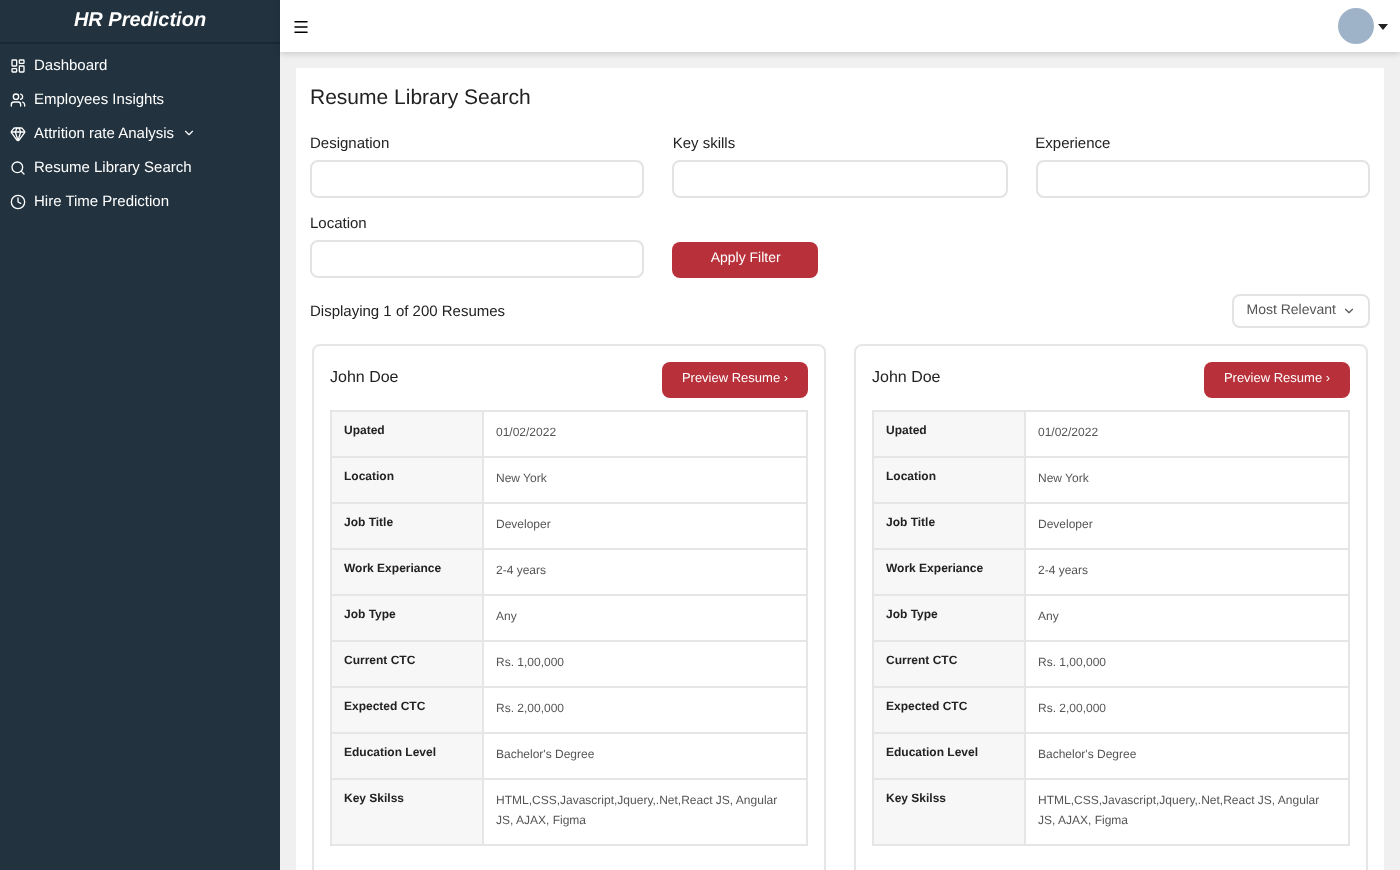  I want to click on people-icon, so click(18, 99).